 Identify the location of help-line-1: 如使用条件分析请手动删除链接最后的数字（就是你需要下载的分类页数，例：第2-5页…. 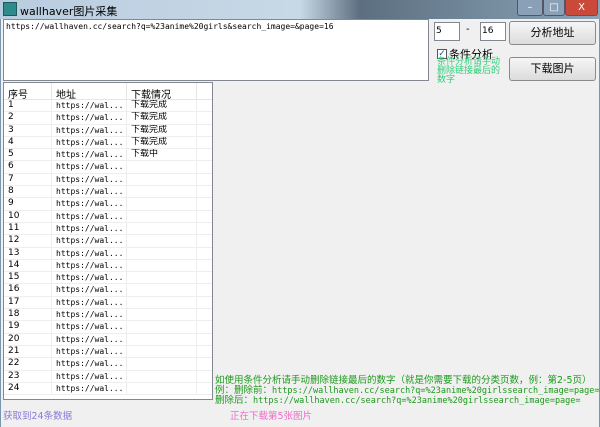
(403, 380).